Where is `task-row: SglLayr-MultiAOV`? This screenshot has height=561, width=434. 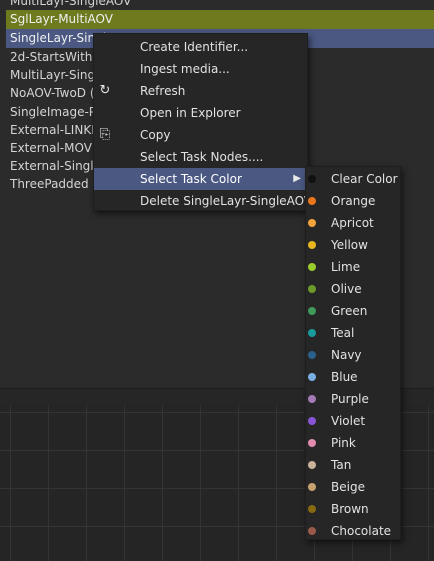
task-row: SglLayr-MultiAOV is located at coordinates (220, 19).